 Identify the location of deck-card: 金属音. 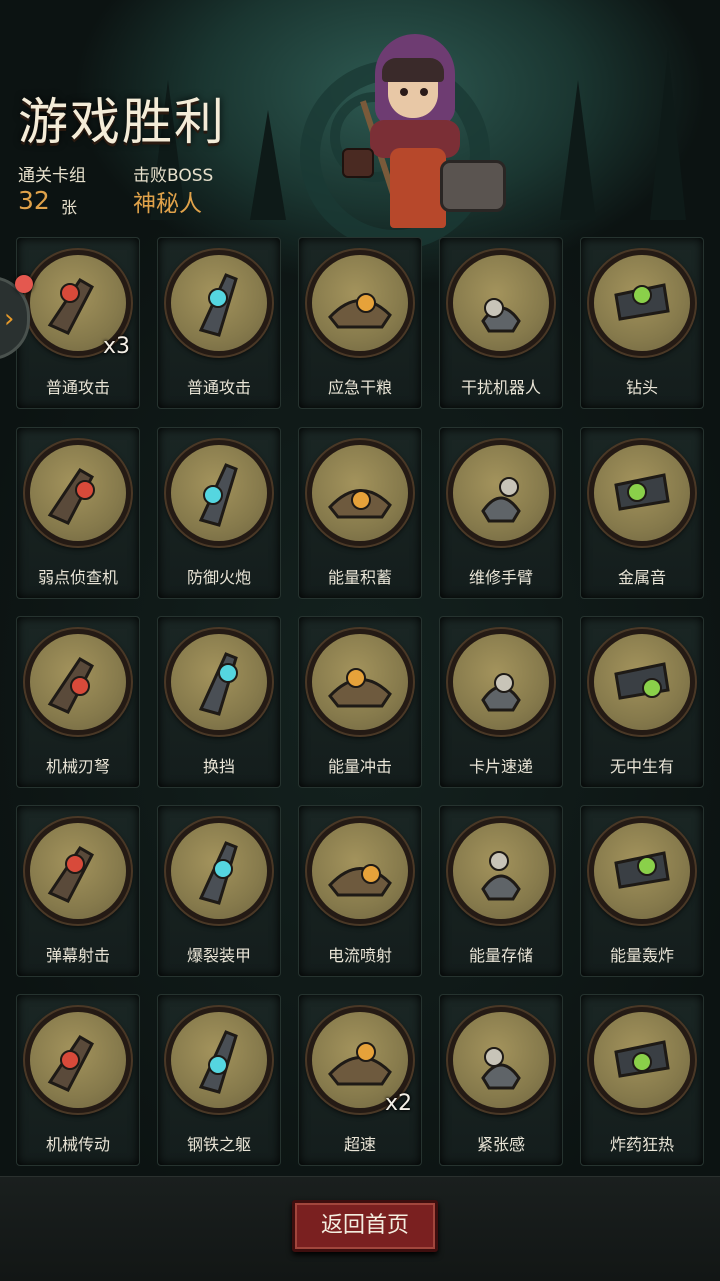
(642, 513).